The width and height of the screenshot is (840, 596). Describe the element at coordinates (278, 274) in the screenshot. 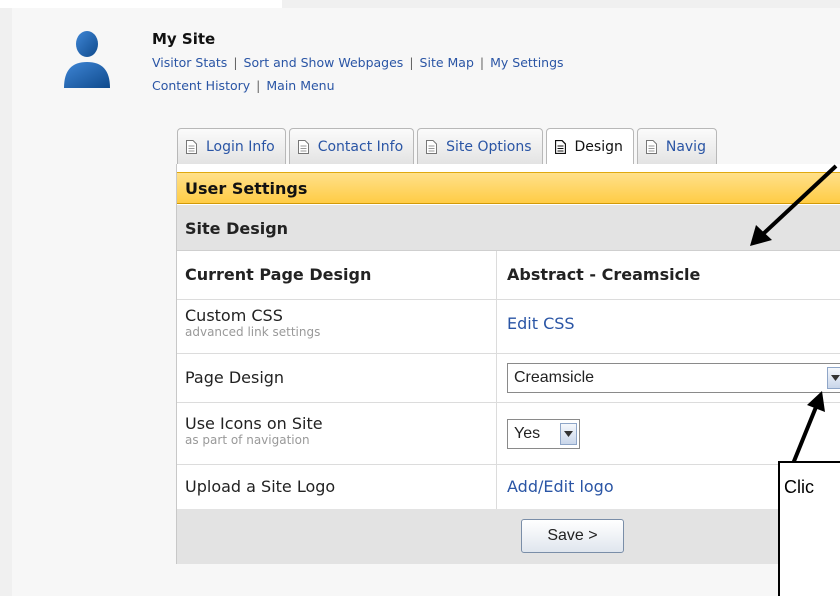

I see `current-design-label: Current Page Design` at that location.